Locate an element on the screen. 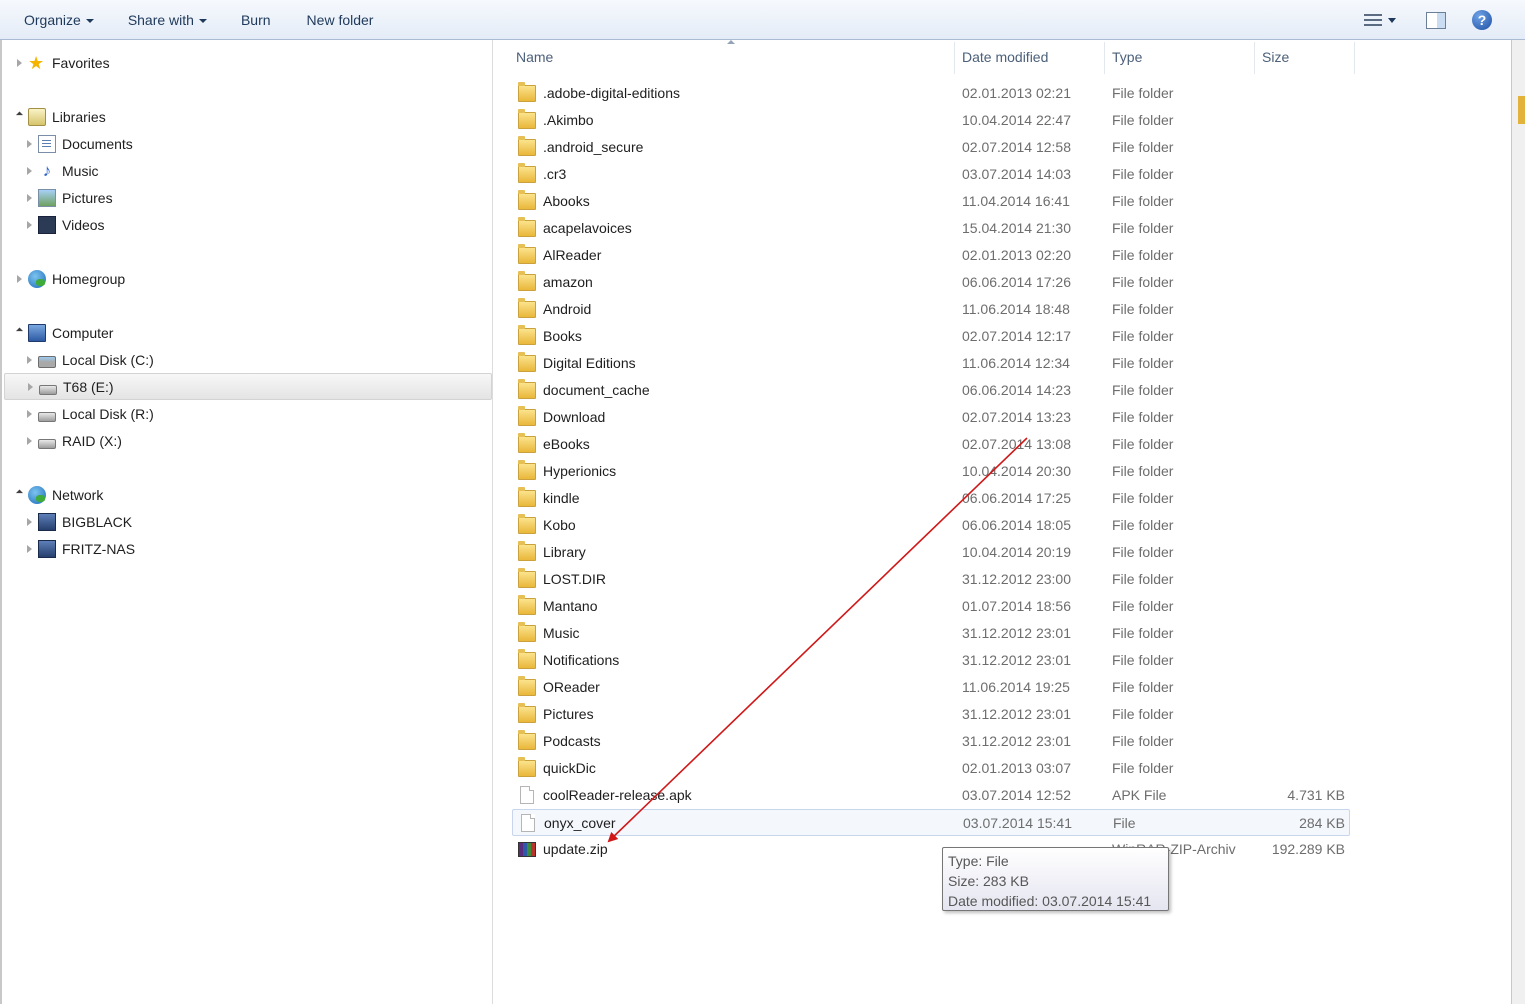 The height and width of the screenshot is (1004, 1525). column-header-name: Name is located at coordinates (731, 58).